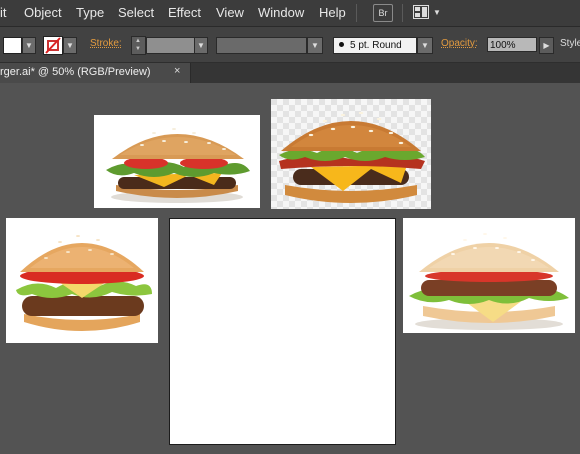 The height and width of the screenshot is (454, 580). I want to click on brush-dropdown-button: ▼, so click(425, 45).